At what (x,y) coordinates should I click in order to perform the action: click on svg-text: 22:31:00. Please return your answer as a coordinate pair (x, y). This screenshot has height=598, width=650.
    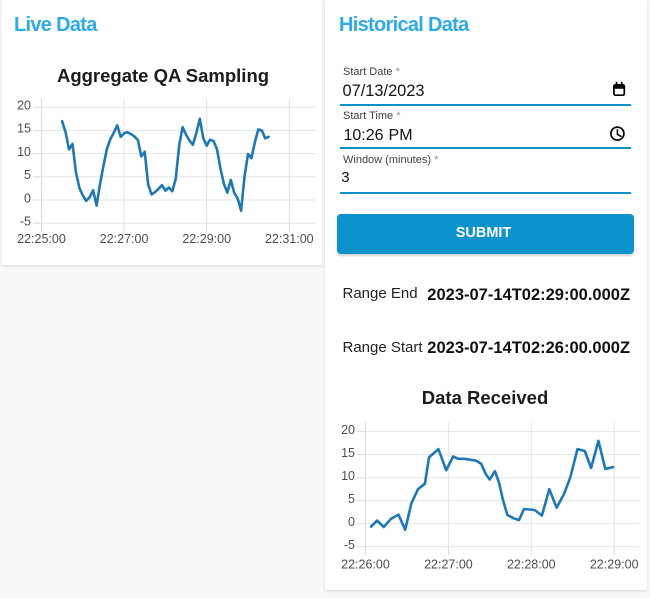
    Looking at the image, I should click on (289, 239).